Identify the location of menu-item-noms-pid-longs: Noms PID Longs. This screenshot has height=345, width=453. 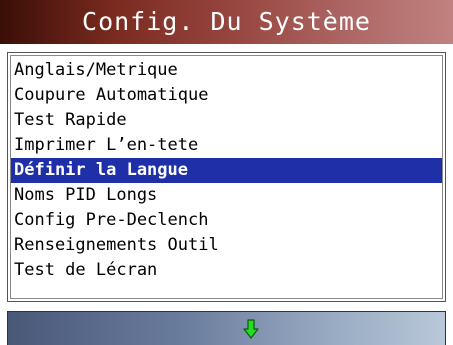
(226, 195).